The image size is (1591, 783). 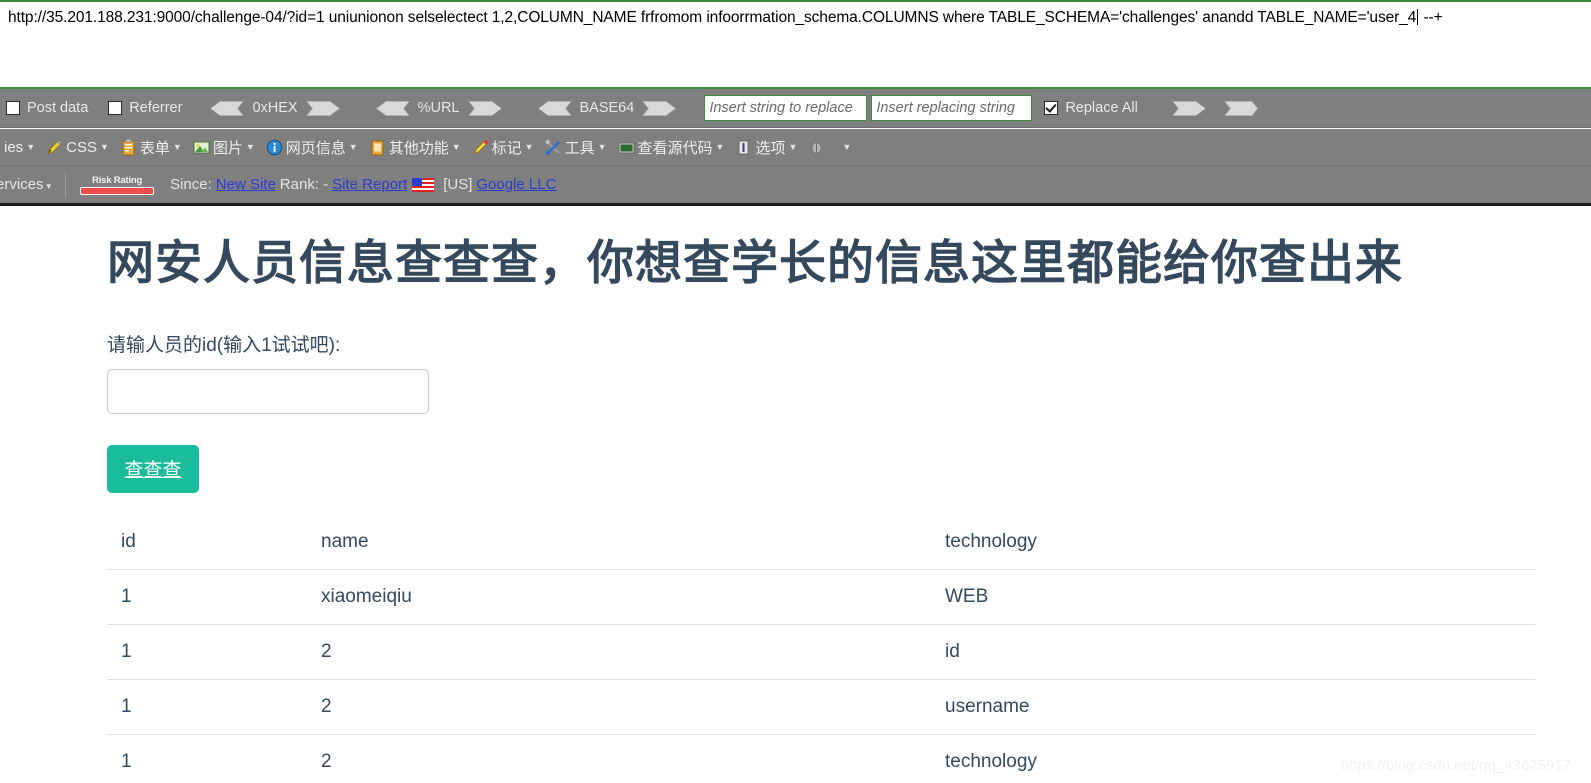 What do you see at coordinates (115, 108) in the screenshot?
I see `referrer-checkbox` at bounding box center [115, 108].